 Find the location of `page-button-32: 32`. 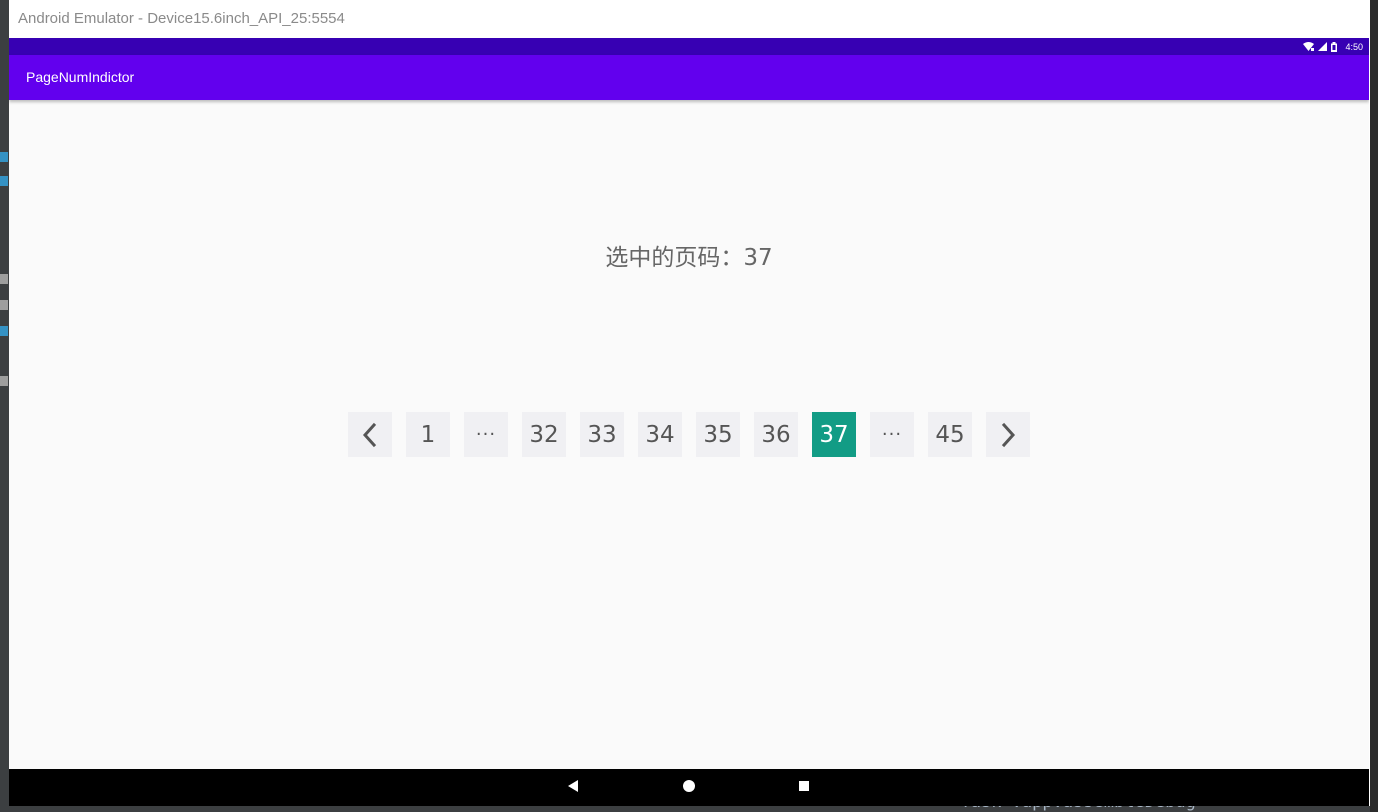

page-button-32: 32 is located at coordinates (544, 434).